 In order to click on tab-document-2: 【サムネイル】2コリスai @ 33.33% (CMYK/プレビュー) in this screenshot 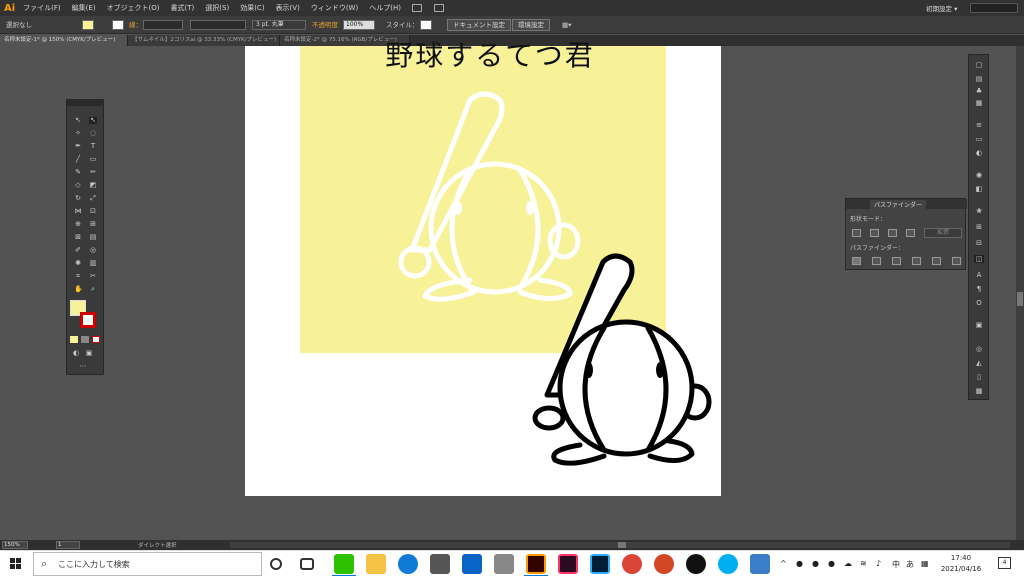, I will do `click(204, 40)`.